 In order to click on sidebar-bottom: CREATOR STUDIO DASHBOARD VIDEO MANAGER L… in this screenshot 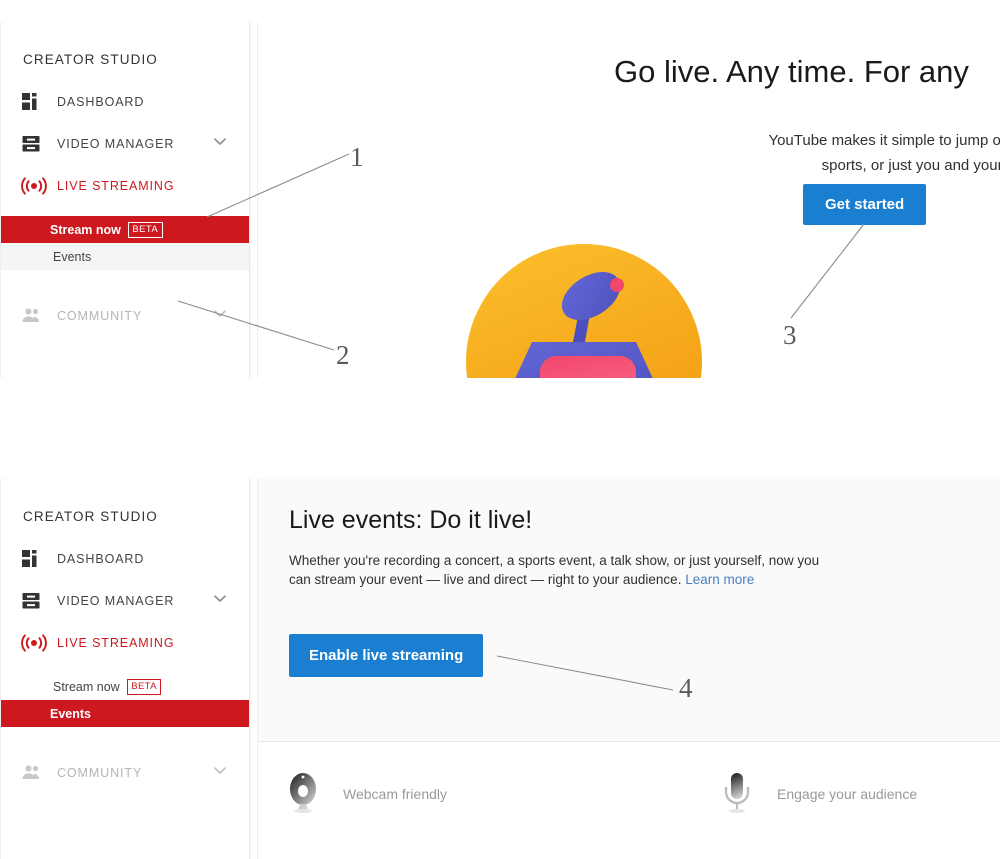, I will do `click(125, 669)`.